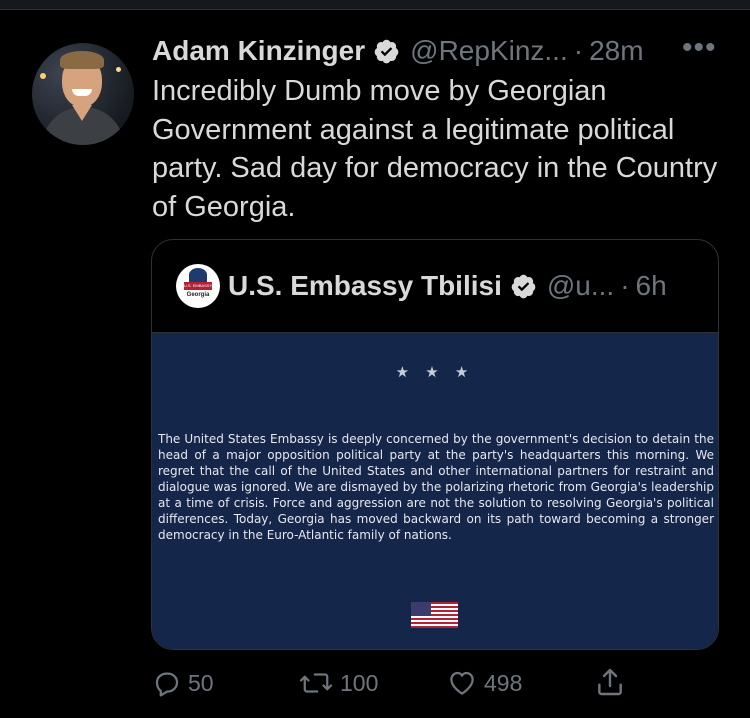  Describe the element at coordinates (183, 683) in the screenshot. I see `reply-button: 50` at that location.